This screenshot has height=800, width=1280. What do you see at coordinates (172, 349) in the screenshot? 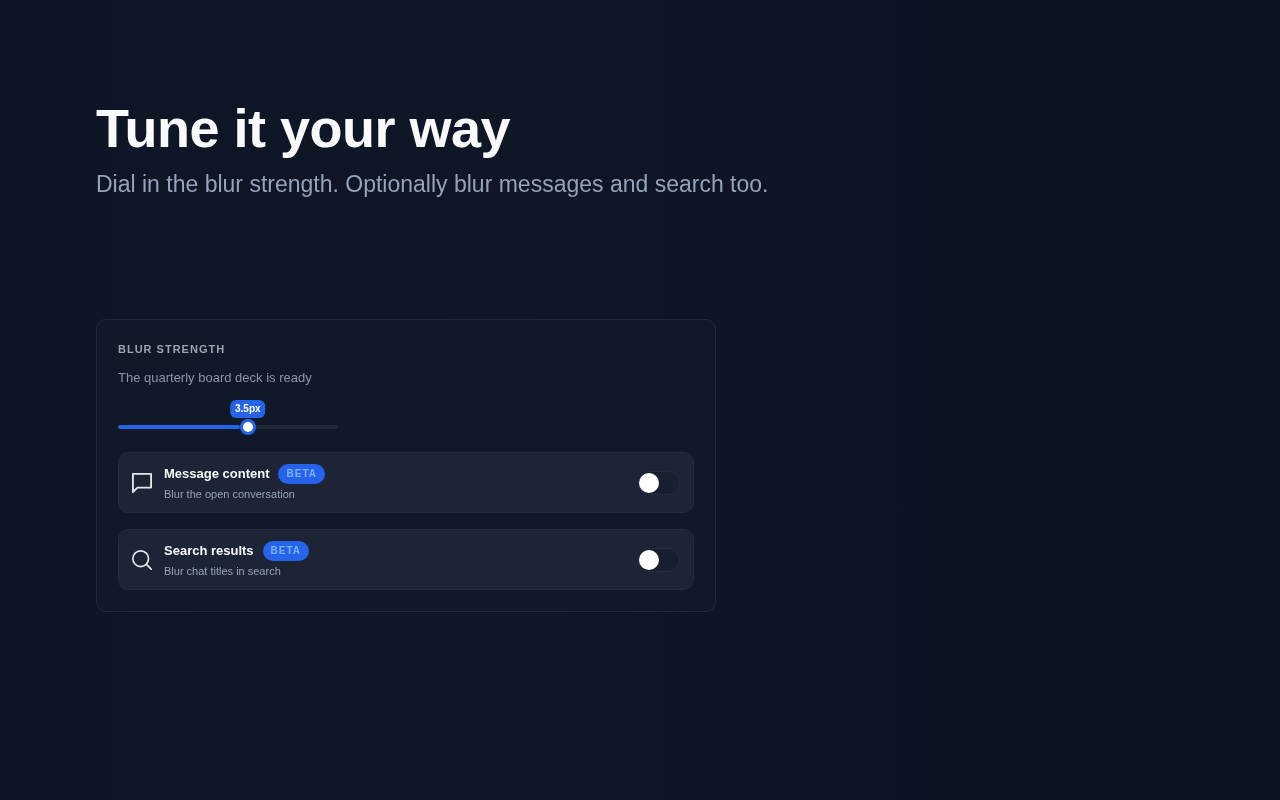
I see `section-label: BLUR STRENGTH` at bounding box center [172, 349].